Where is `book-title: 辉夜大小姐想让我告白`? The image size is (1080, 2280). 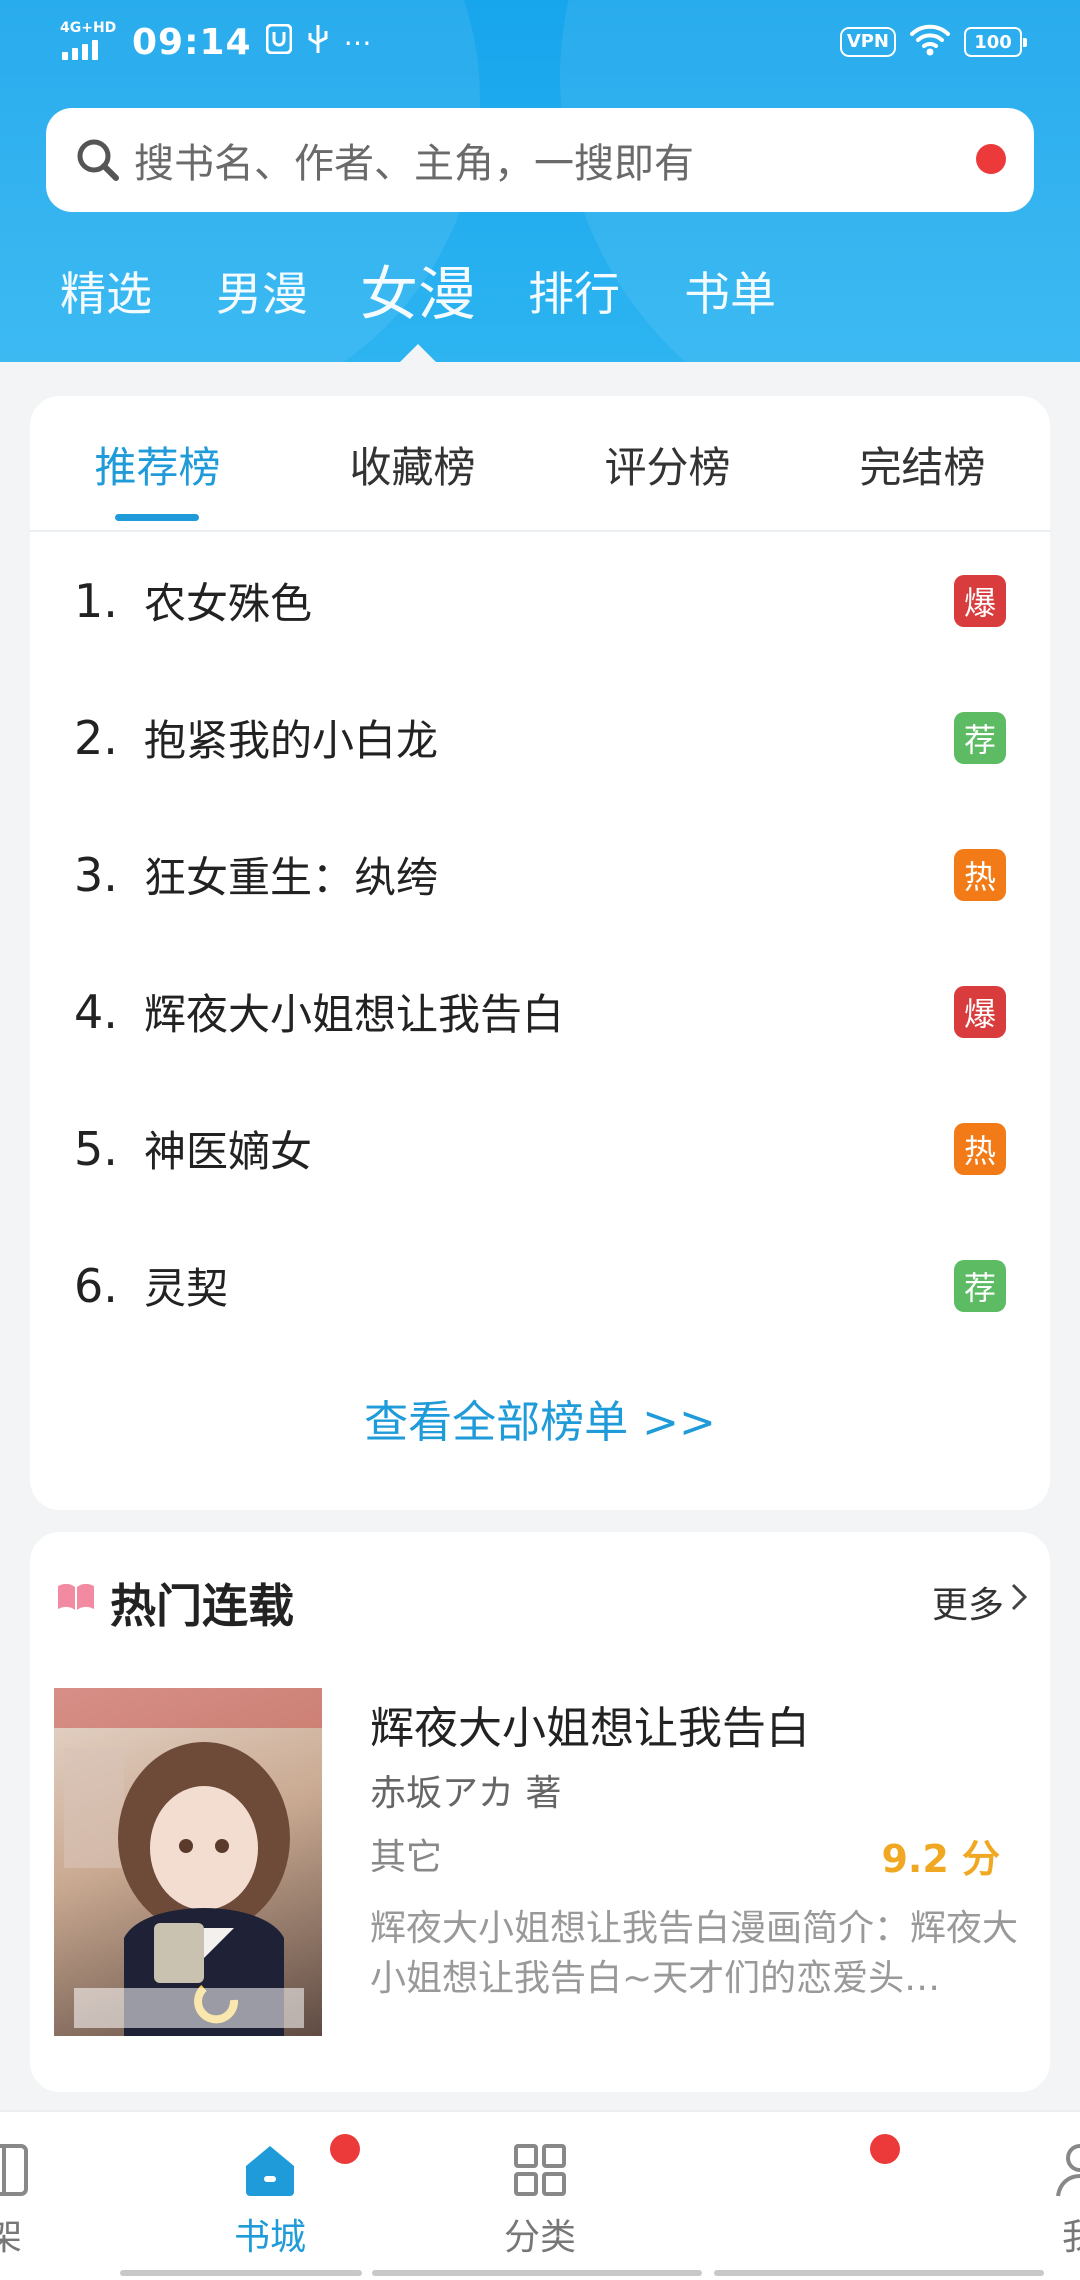 book-title: 辉夜大小姐想让我告白 is located at coordinates (590, 1724).